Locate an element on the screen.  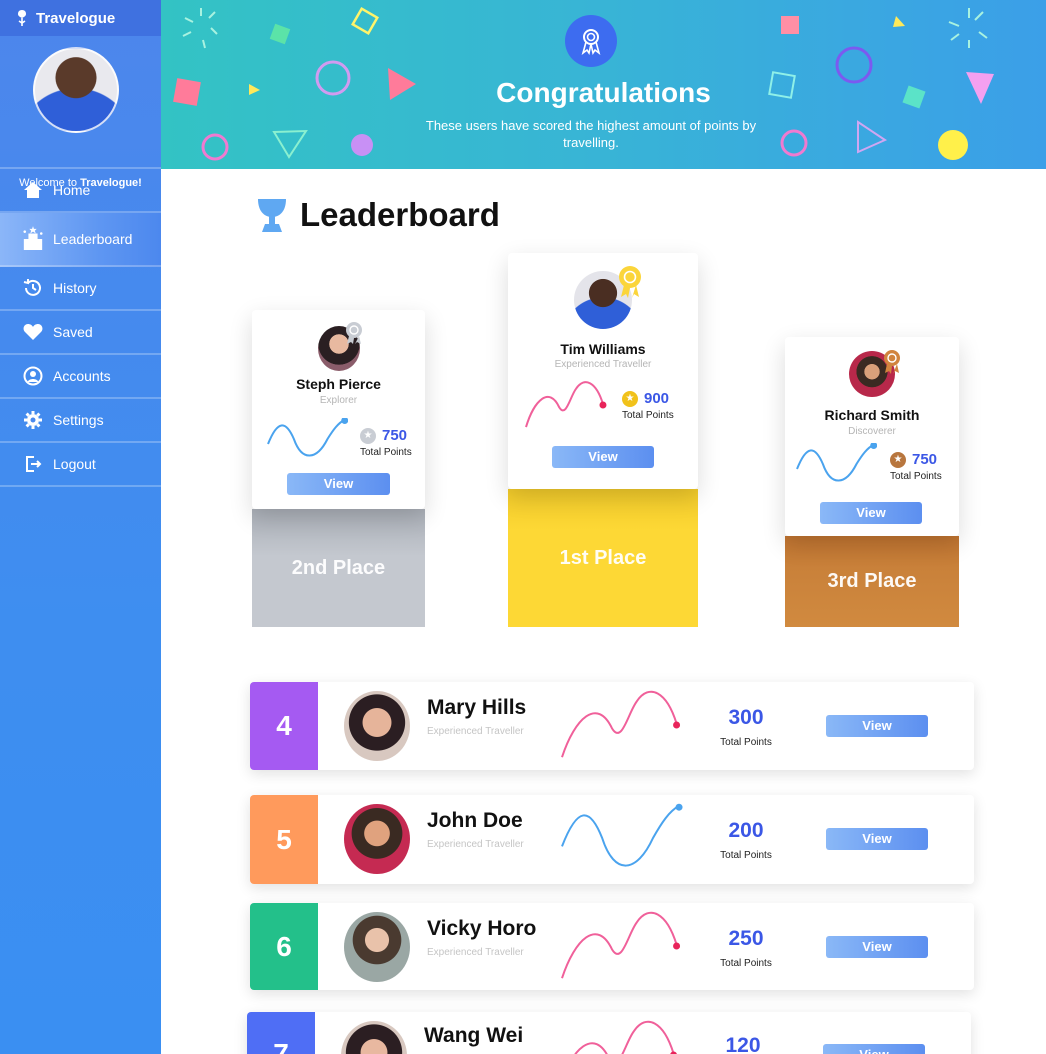
podium-block-second: 2nd Place is located at coordinates (338, 568).